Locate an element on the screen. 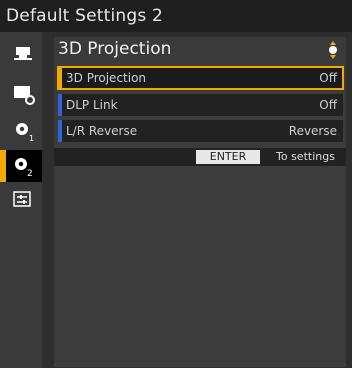 This screenshot has width=352, height=368. gear-1-icon: 1 is located at coordinates (25, 132).